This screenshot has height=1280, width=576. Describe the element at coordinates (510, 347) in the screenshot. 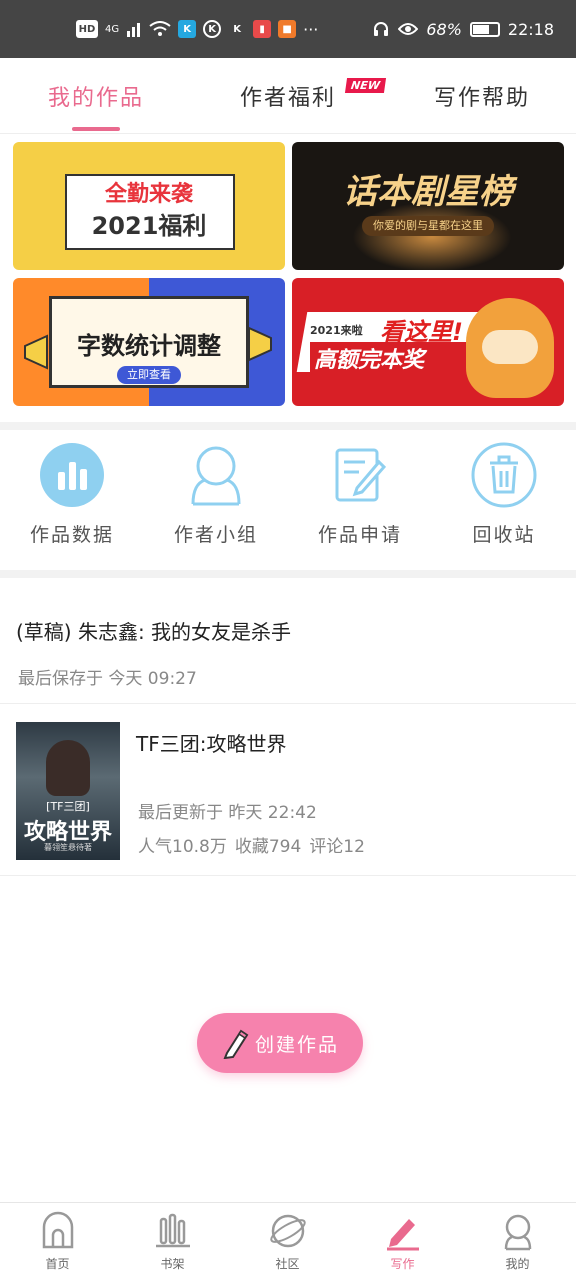

I see `ox-mascot-face` at that location.